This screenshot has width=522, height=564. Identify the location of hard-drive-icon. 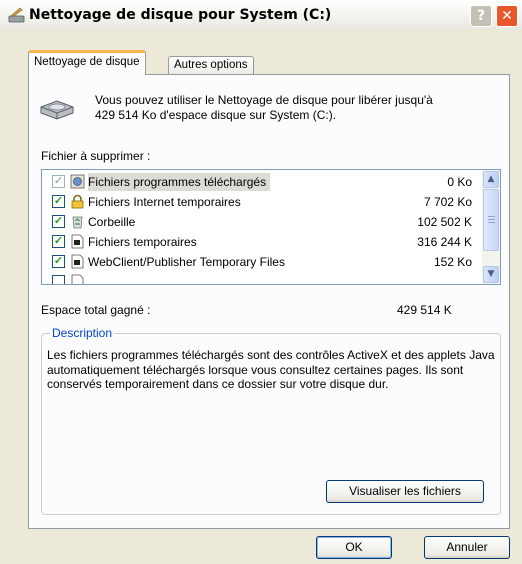
(57, 110).